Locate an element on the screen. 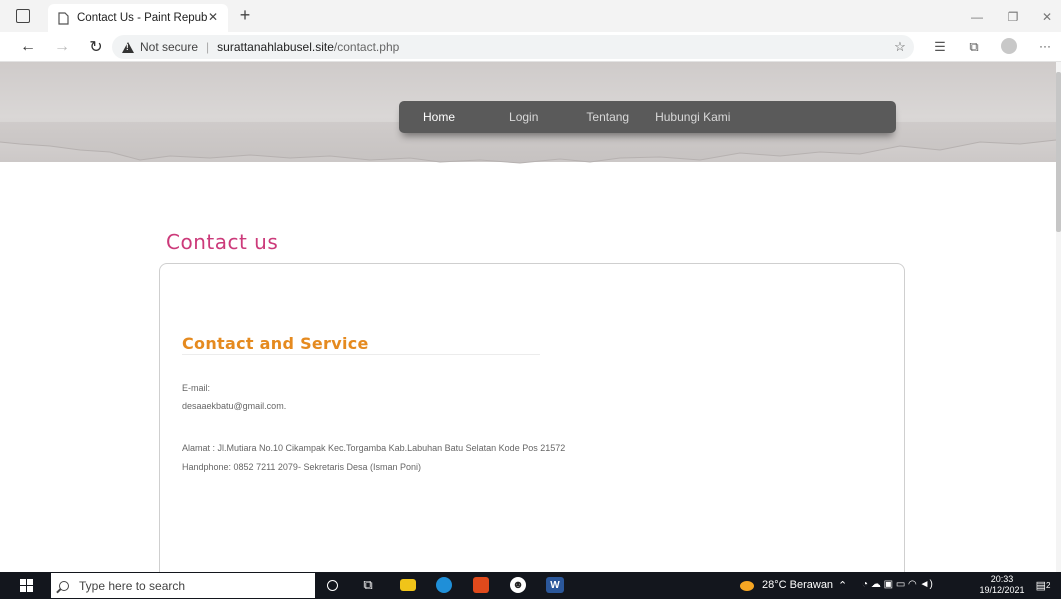 The image size is (1061, 599). forward-arrow-icon: → is located at coordinates (62, 47).